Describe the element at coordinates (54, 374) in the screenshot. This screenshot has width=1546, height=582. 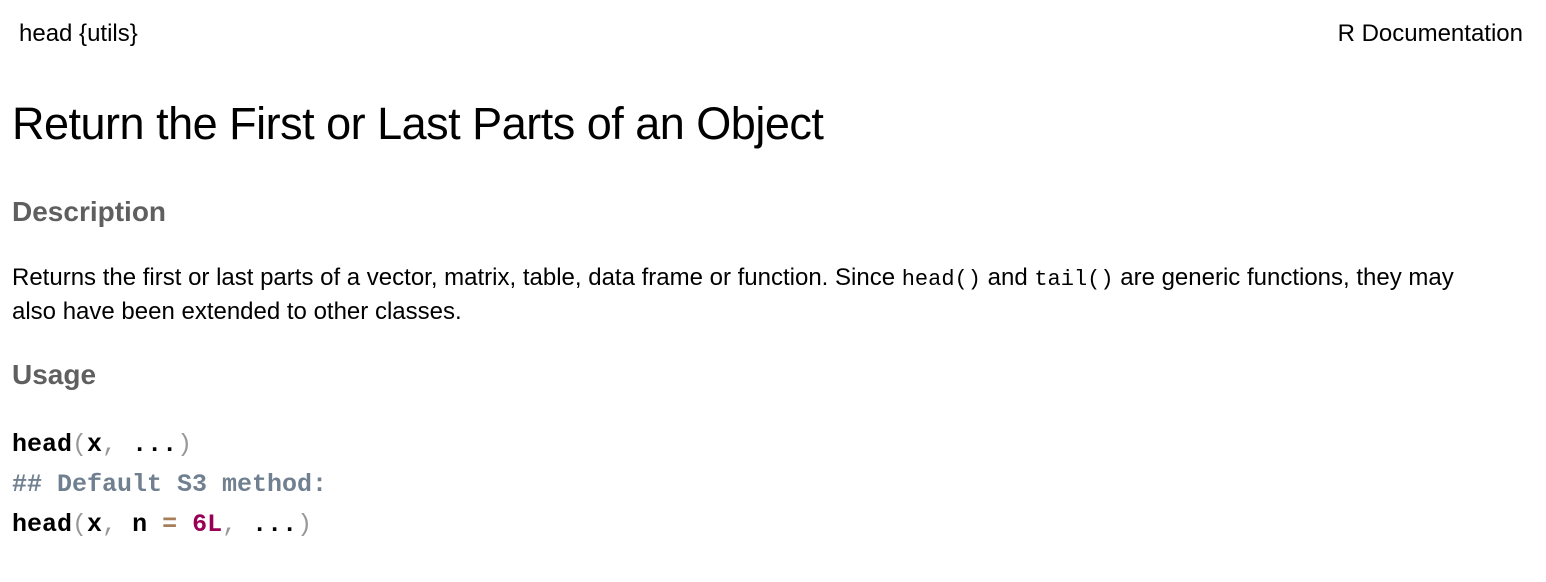
I see `usage-heading: Usage` at that location.